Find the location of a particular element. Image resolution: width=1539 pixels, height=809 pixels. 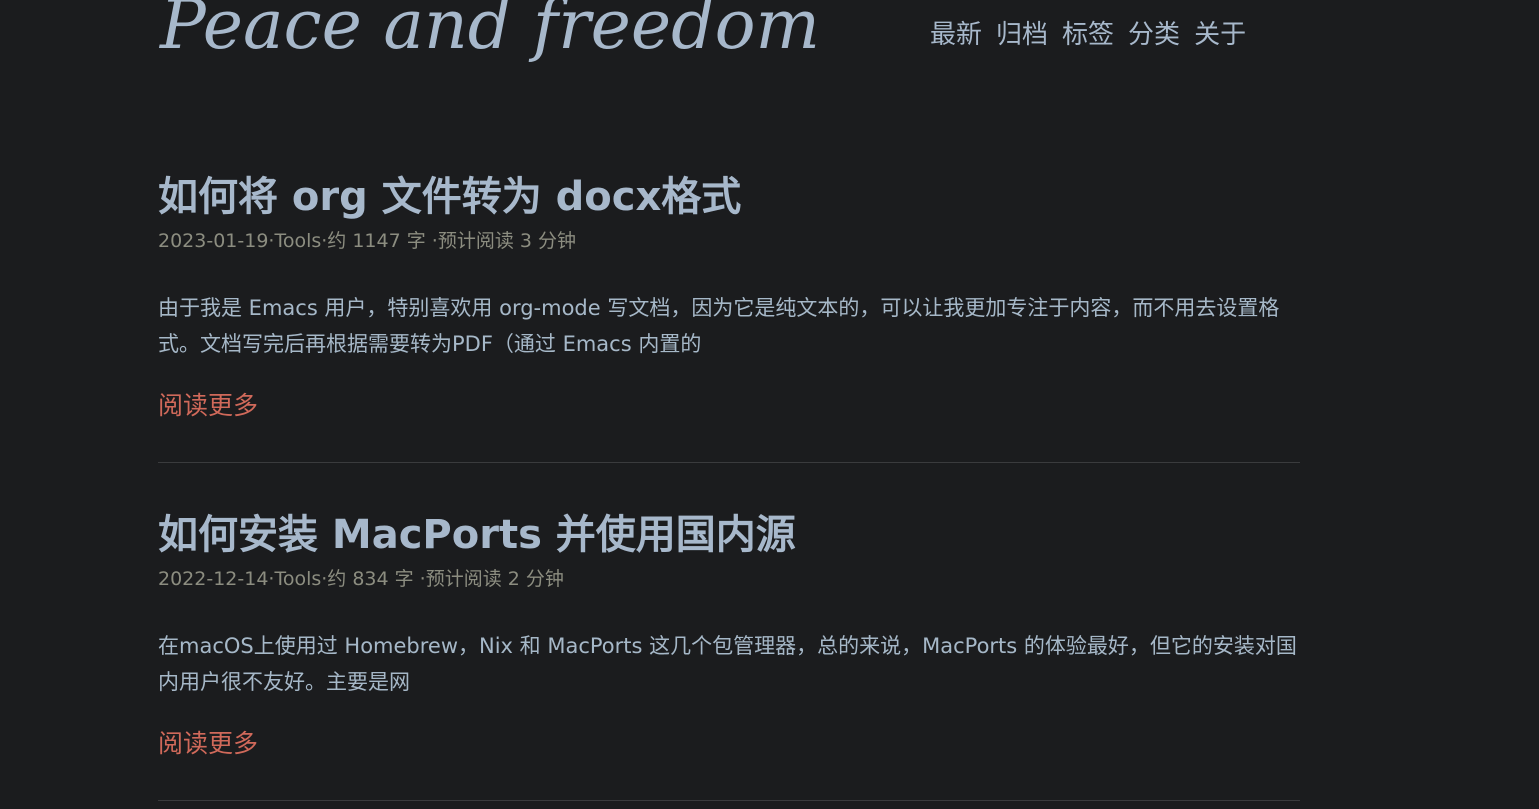

nav-item-tags: 标签 is located at coordinates (1088, 32).